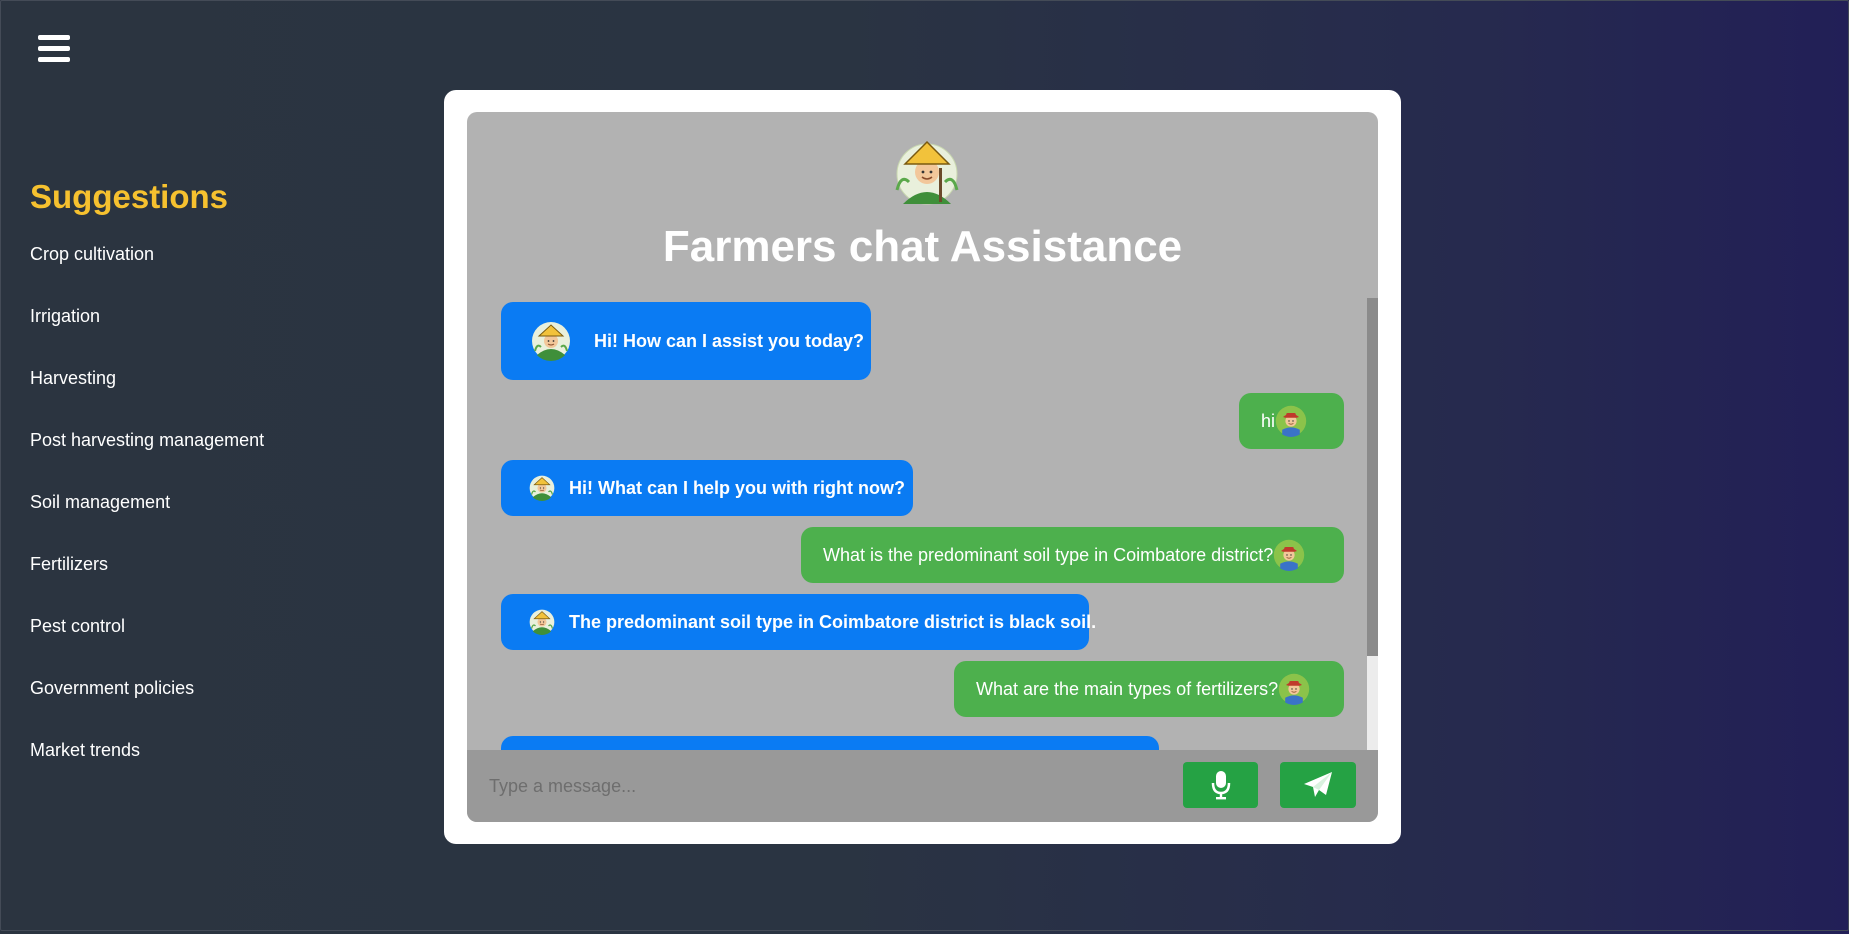 The width and height of the screenshot is (1849, 934). I want to click on suggestion-irrigation: Irrigation, so click(147, 333).